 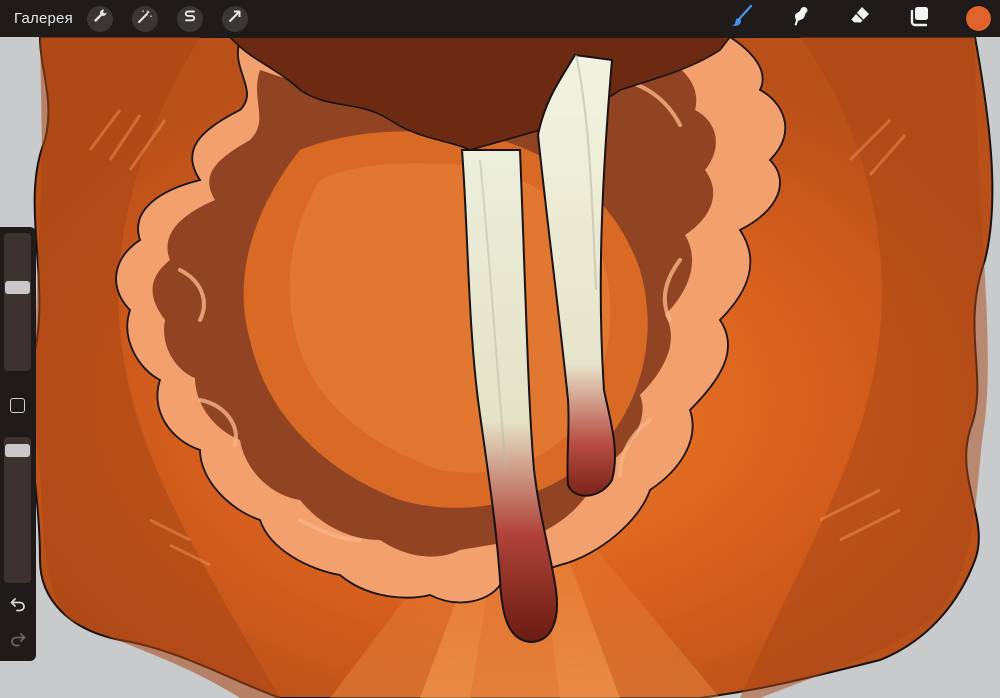 I want to click on adjustments-magic-wand-icon, so click(x=145, y=18).